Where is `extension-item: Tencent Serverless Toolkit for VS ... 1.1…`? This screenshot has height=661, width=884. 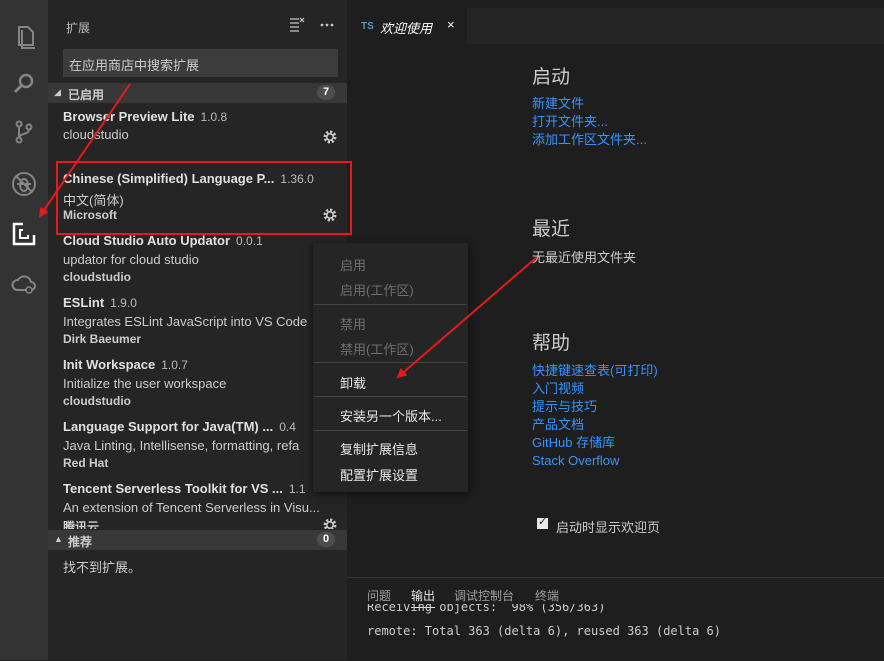 extension-item: Tencent Serverless Toolkit for VS ... 1.1… is located at coordinates (203, 505).